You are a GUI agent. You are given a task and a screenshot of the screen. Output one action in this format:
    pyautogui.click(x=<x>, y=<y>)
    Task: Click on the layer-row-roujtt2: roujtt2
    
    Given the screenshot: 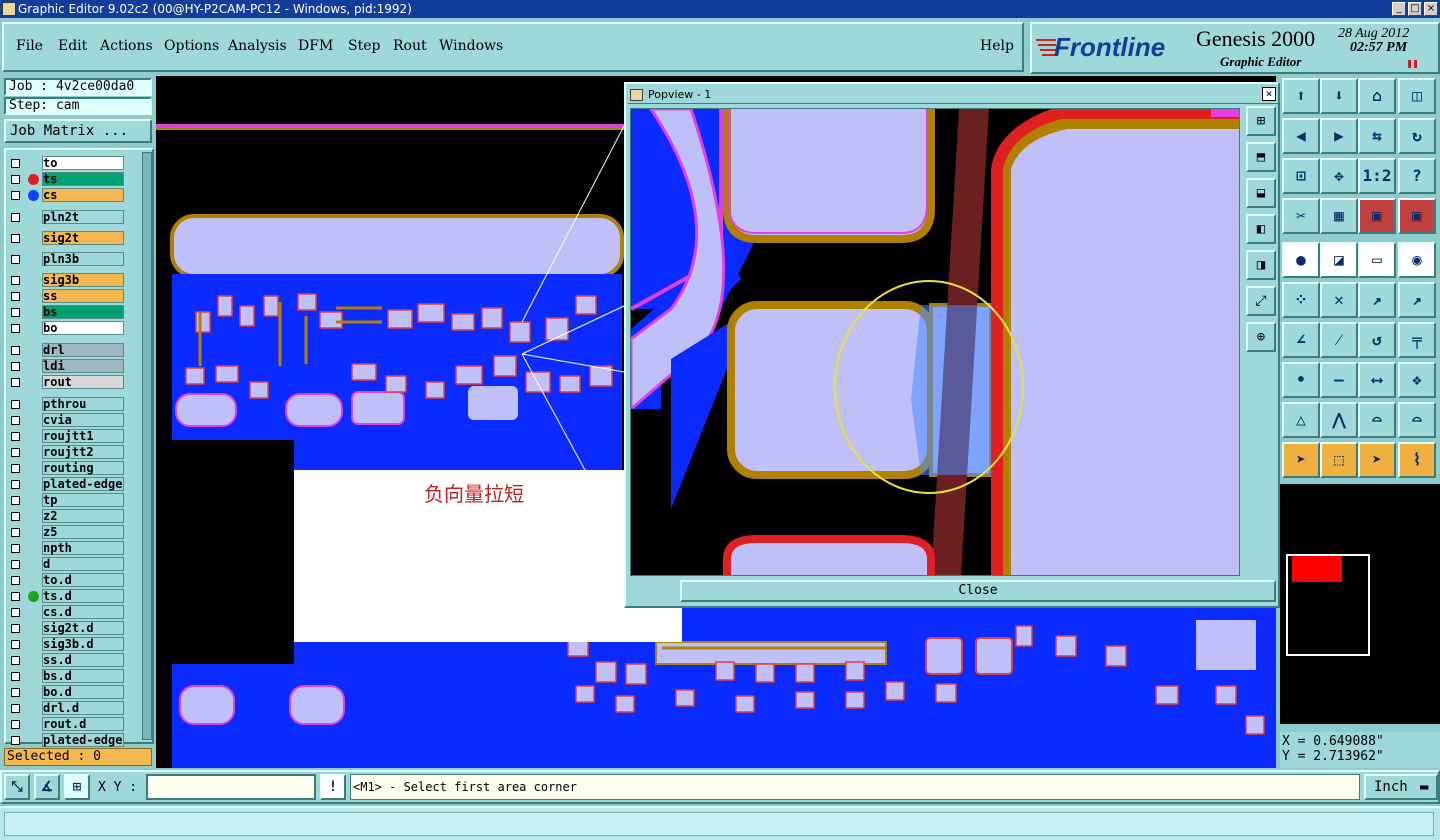 What is the action you would take?
    pyautogui.click(x=66, y=452)
    